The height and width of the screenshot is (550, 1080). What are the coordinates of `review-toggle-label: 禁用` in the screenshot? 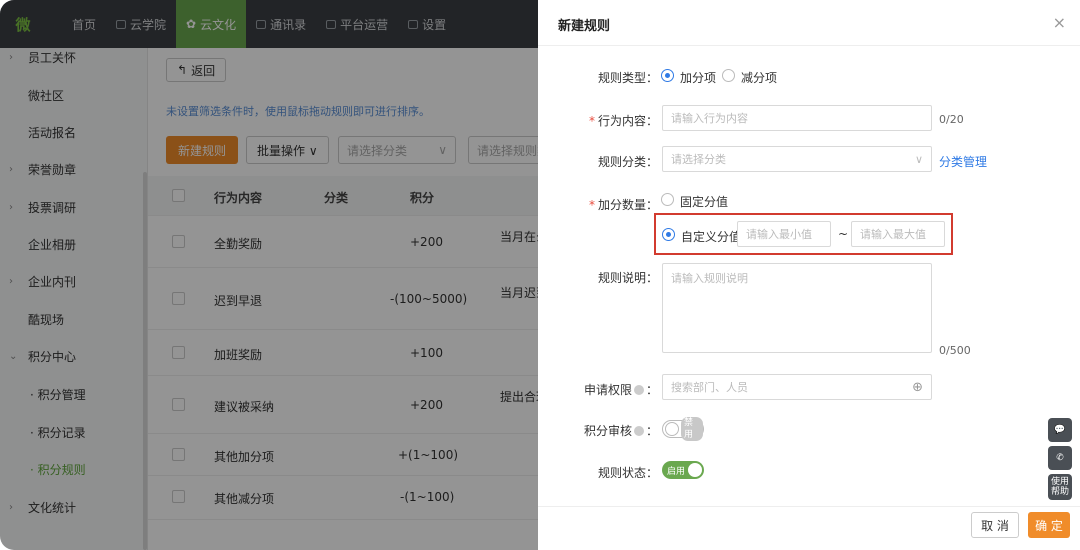 It's located at (692, 429).